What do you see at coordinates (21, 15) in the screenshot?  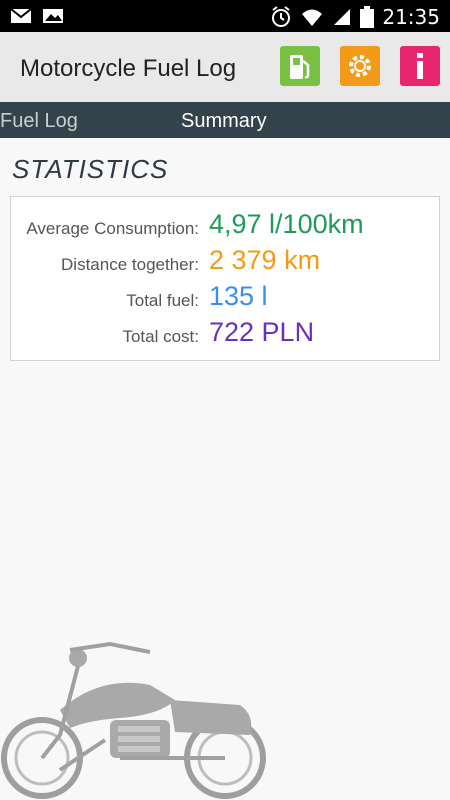 I see `mail-icon` at bounding box center [21, 15].